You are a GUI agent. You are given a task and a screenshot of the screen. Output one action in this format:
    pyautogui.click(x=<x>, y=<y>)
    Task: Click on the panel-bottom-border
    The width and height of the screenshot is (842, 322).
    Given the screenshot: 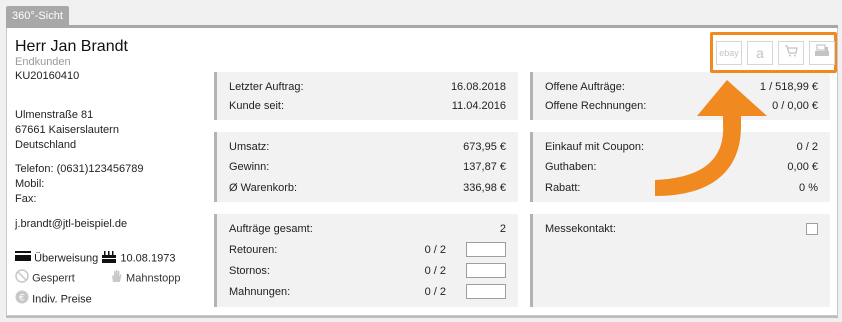 What is the action you would take?
    pyautogui.click(x=422, y=317)
    